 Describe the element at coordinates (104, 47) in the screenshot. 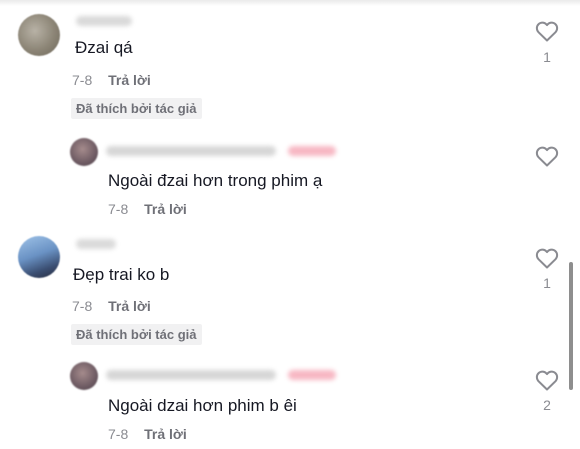

I see `comment-text: Đzai qá` at that location.